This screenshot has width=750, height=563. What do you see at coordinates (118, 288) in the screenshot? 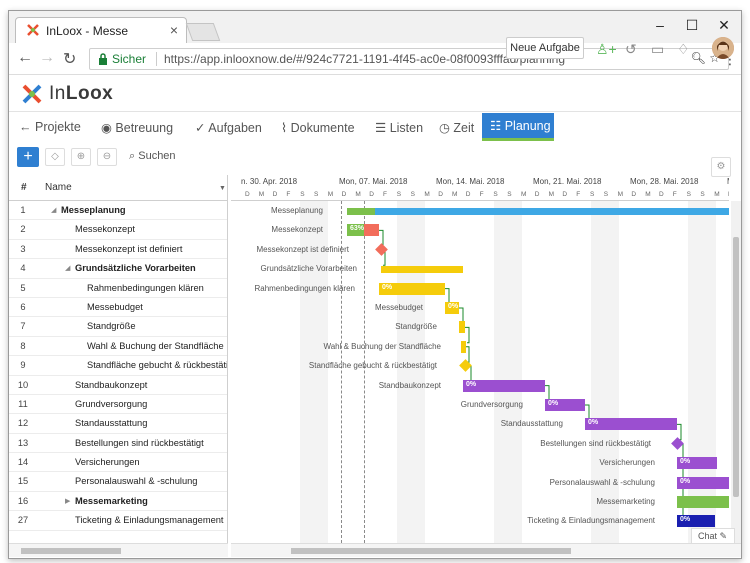
I see `table-row: 5 Rahmenbedingungen klären` at bounding box center [118, 288].